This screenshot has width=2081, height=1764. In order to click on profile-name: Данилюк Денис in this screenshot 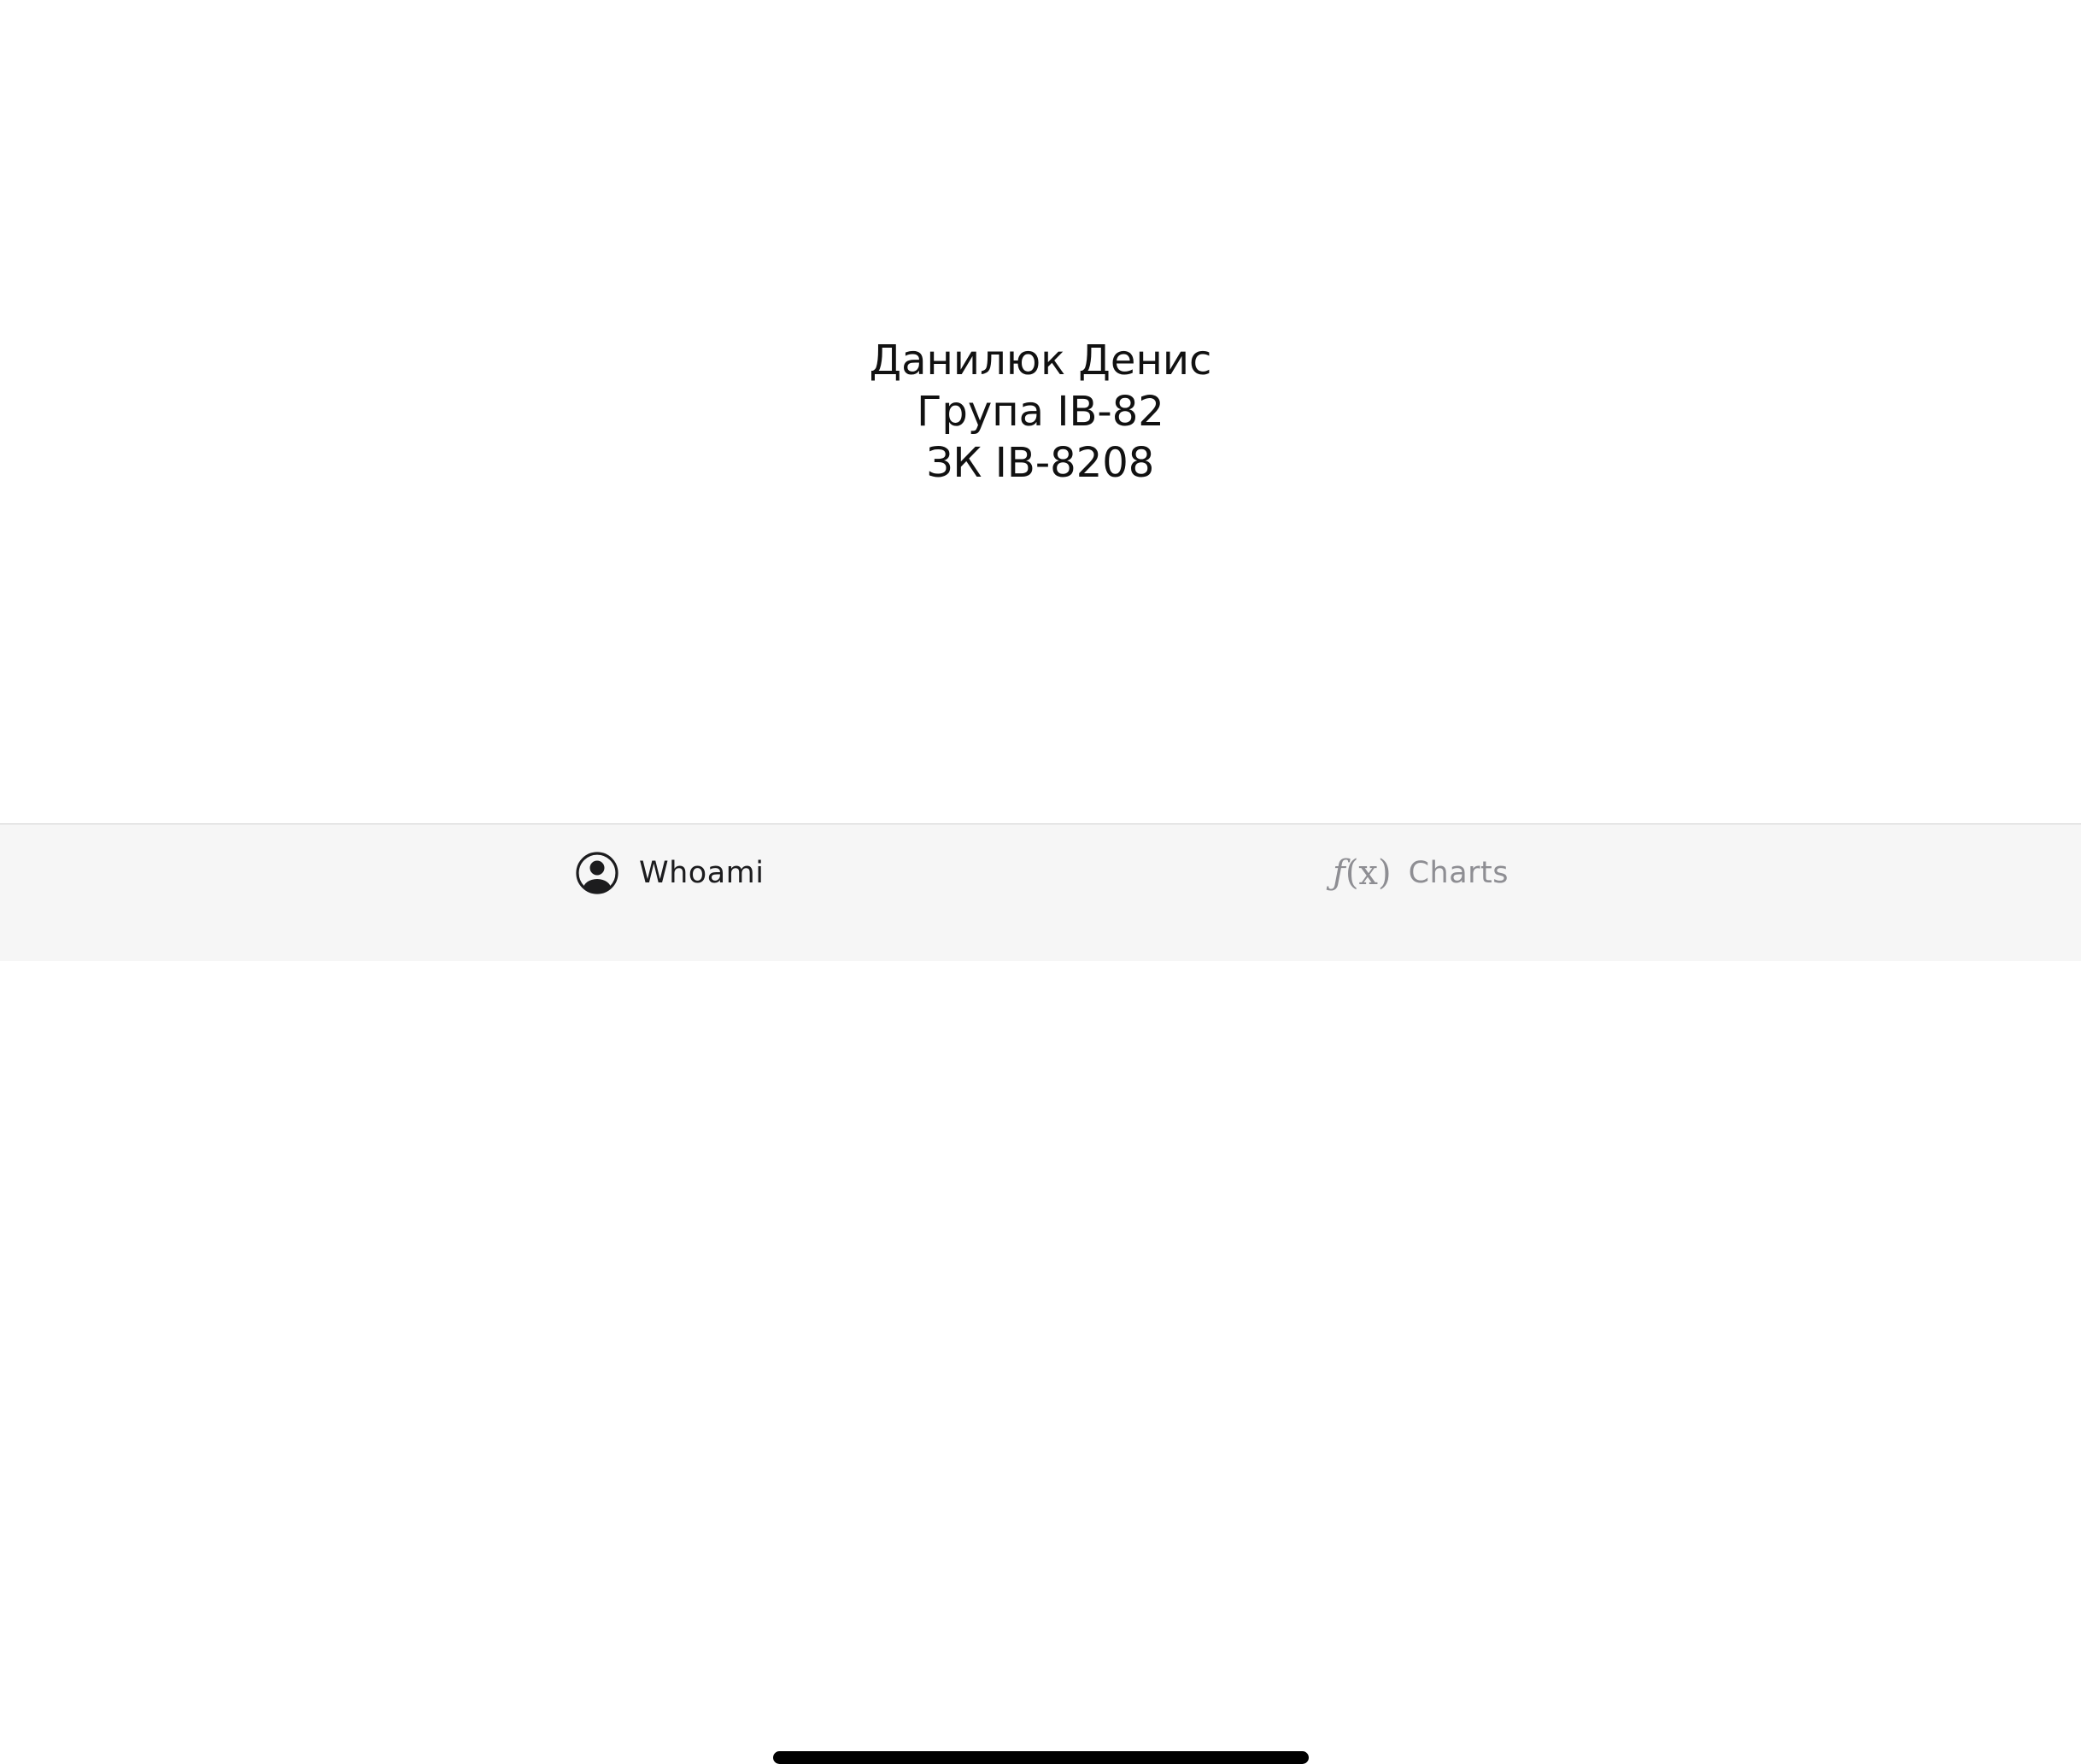, I will do `click(1040, 360)`.